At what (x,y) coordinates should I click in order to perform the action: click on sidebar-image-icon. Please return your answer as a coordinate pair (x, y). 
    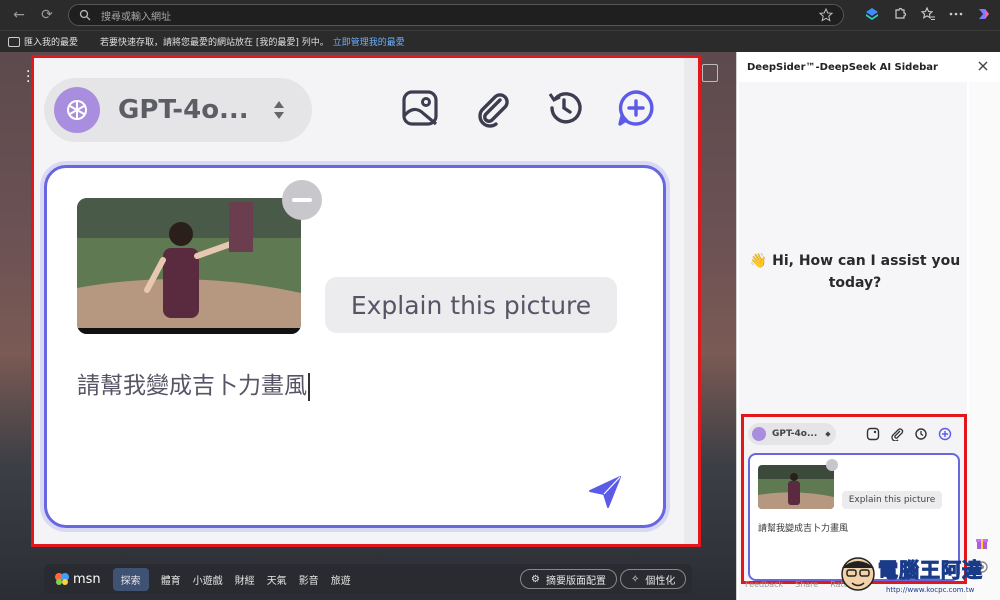
    Looking at the image, I should click on (873, 434).